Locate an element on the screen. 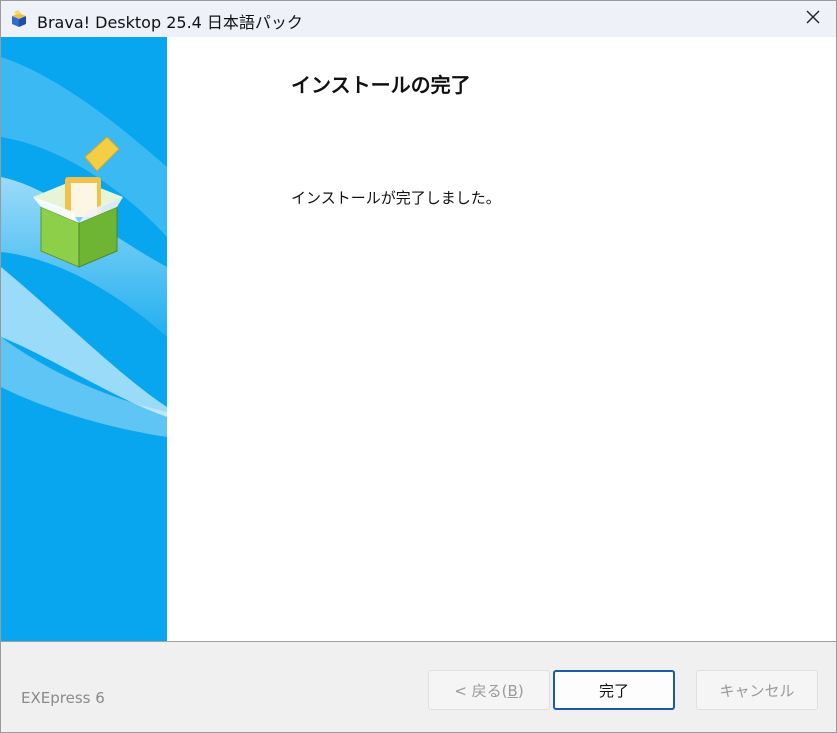  finish-button-label: 完了 is located at coordinates (613, 690).